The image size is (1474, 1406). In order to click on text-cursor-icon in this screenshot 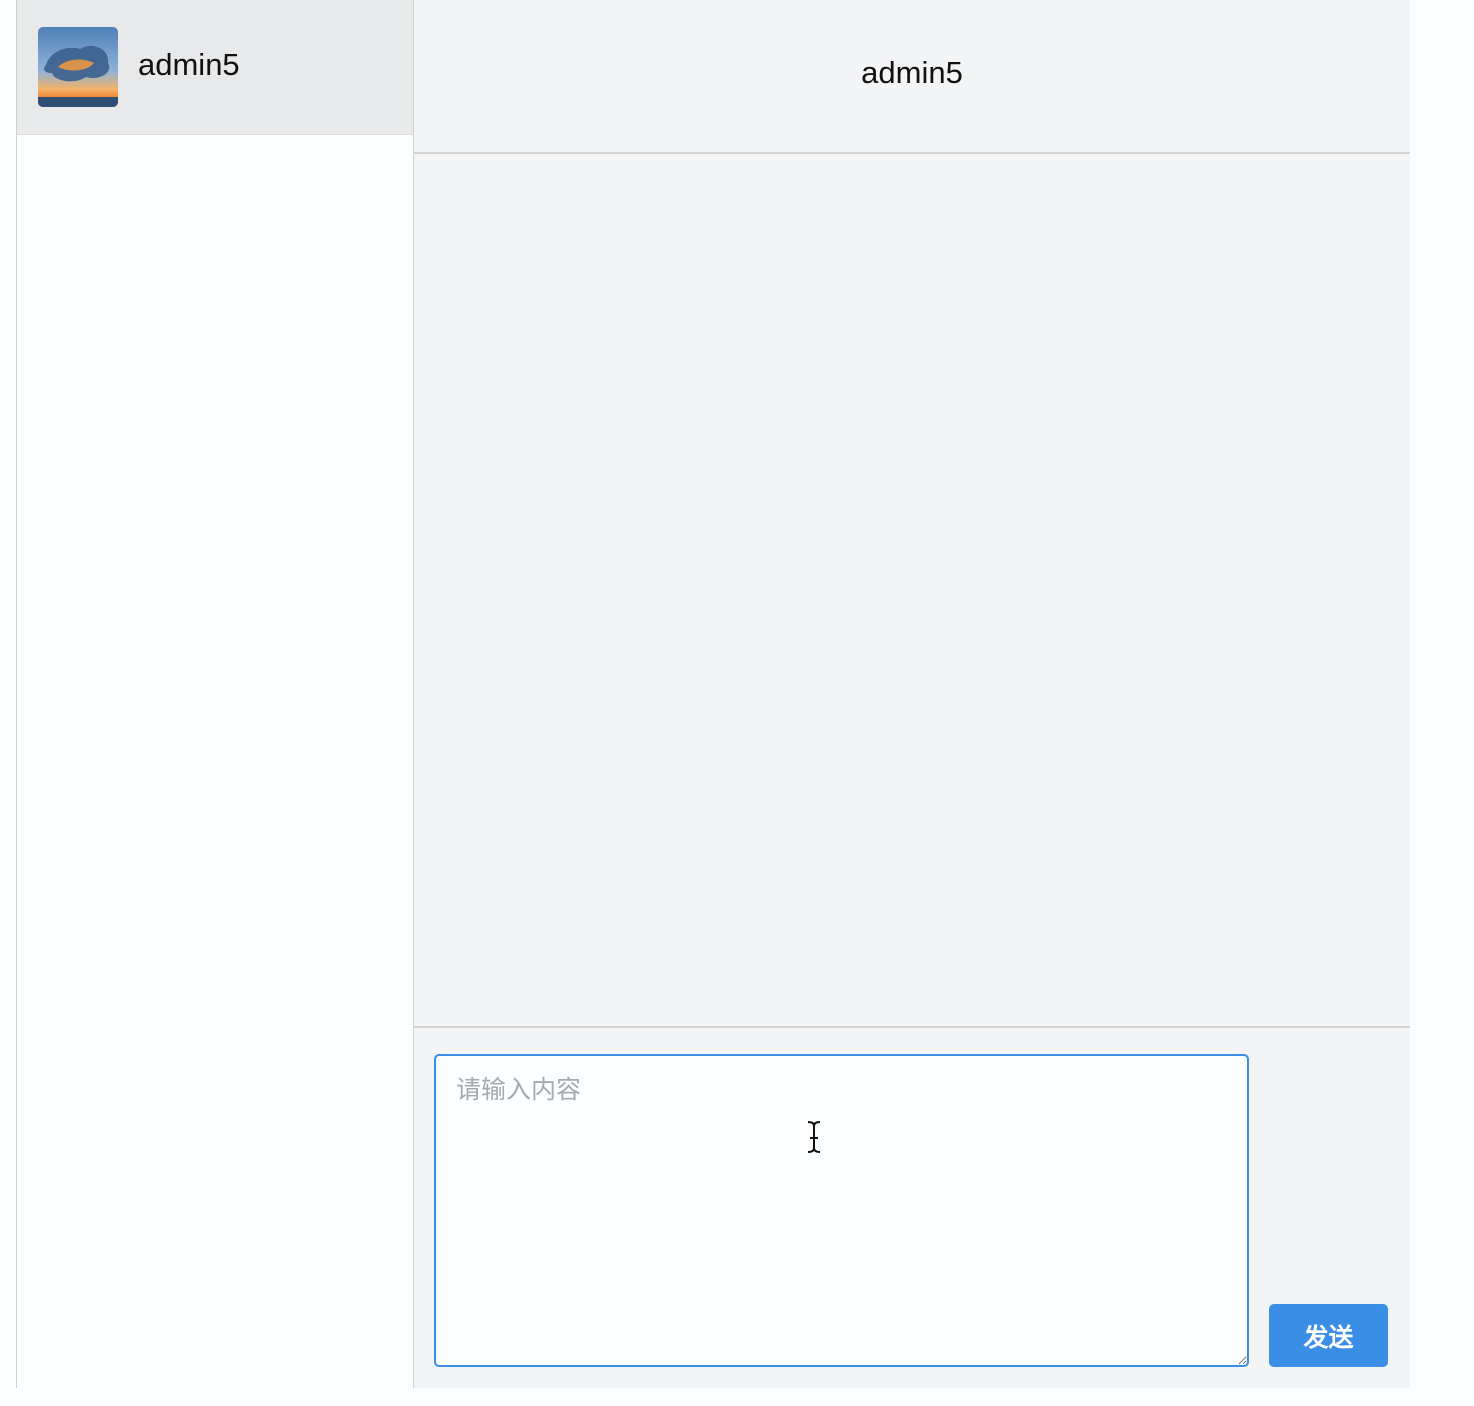, I will do `click(814, 1137)`.